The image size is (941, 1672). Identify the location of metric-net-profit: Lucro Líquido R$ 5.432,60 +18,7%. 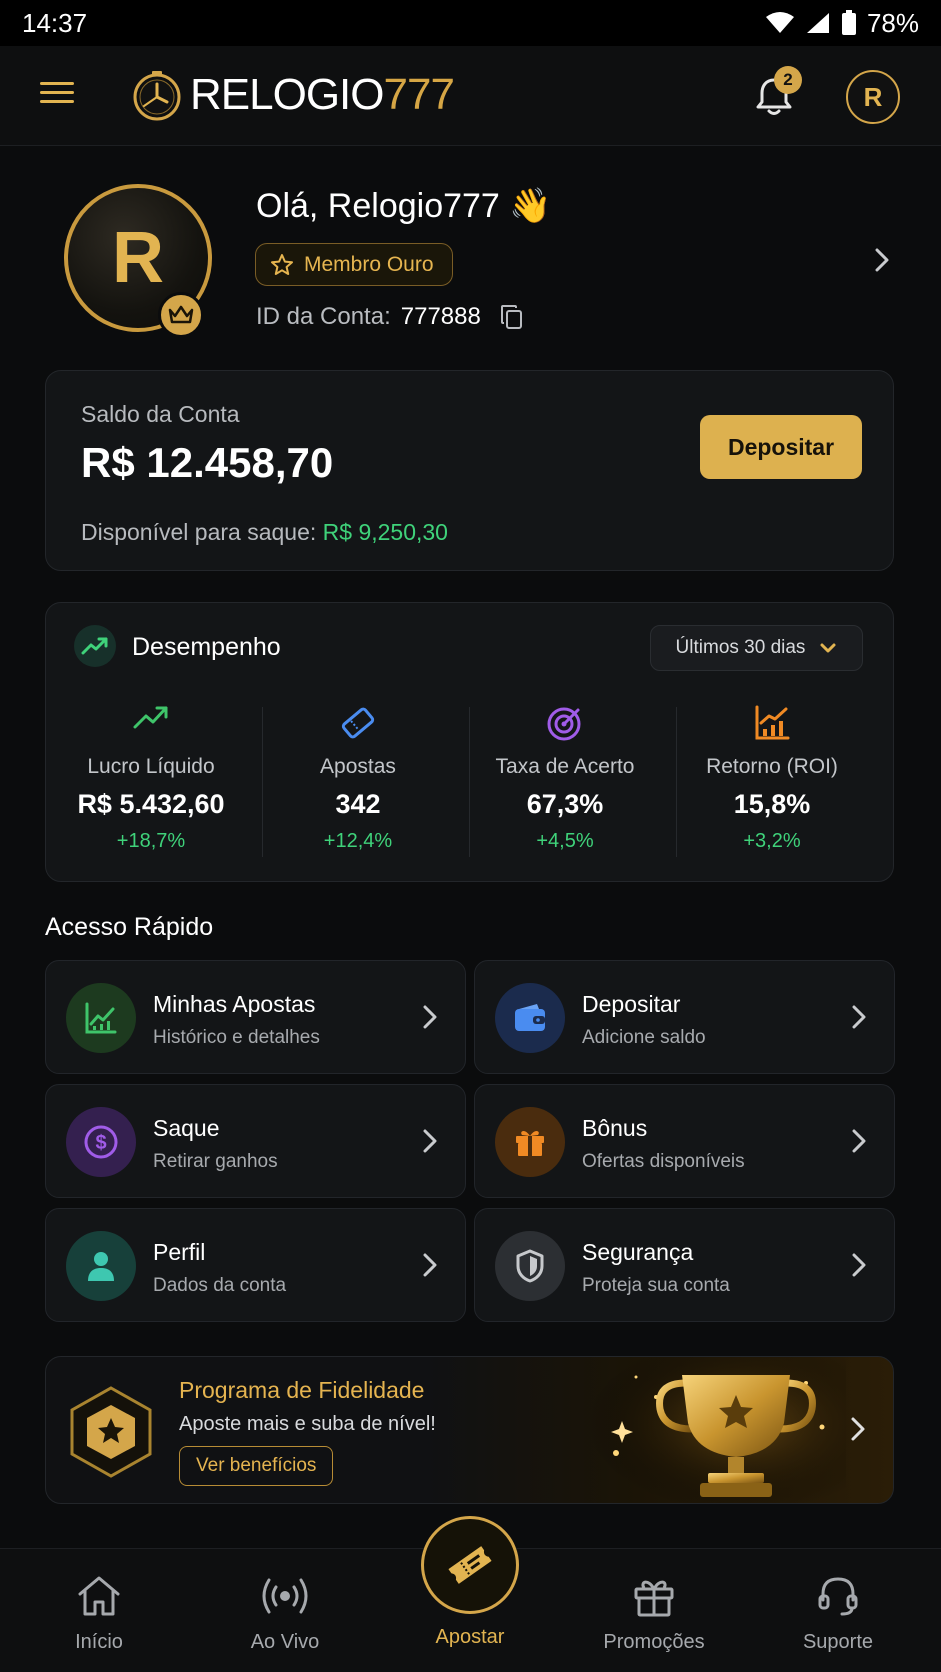
(151, 778).